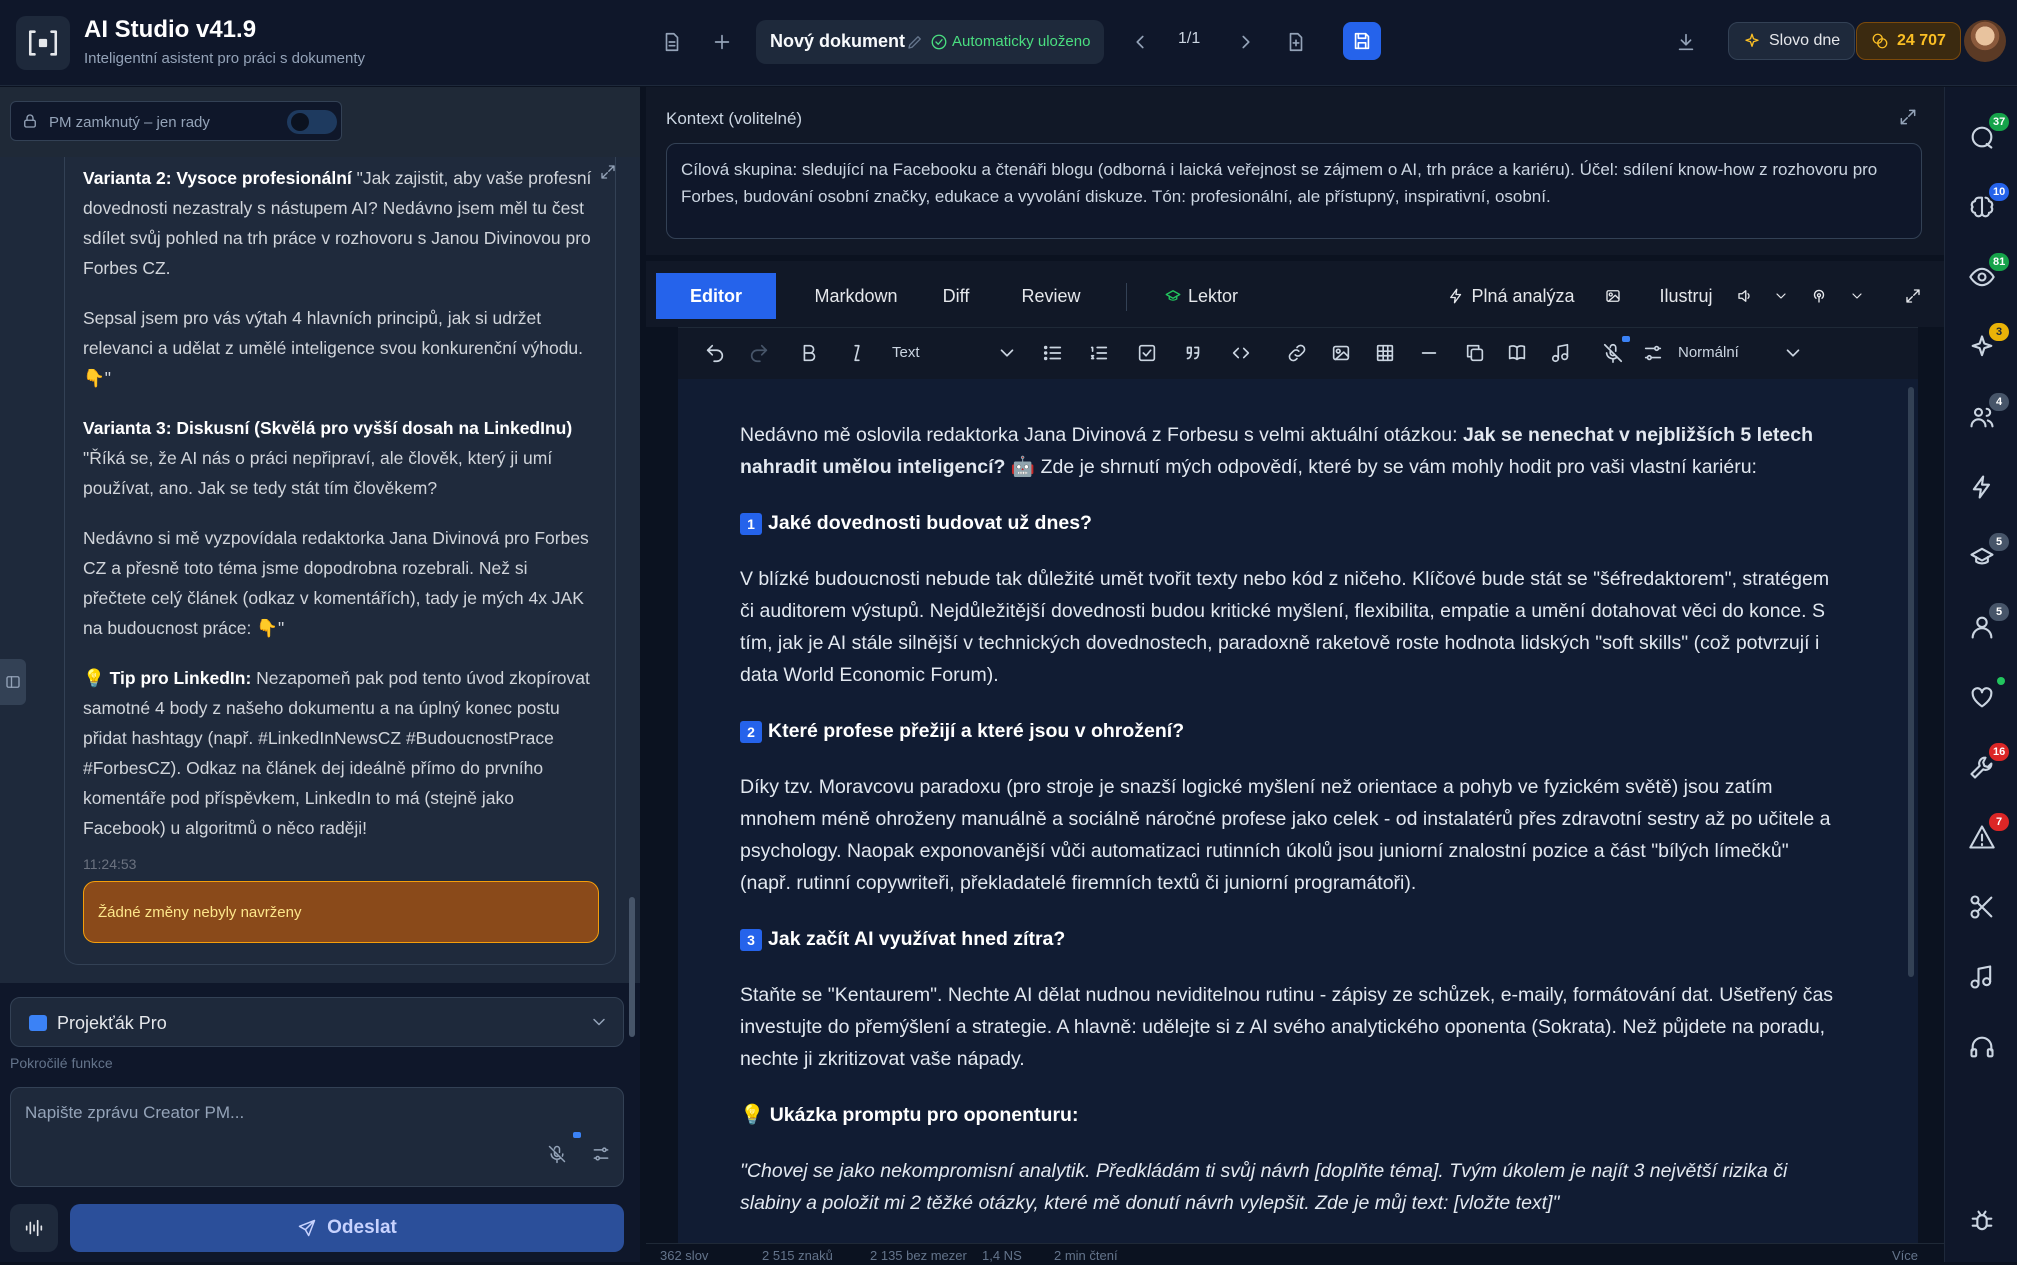  Describe the element at coordinates (1981, 205) in the screenshot. I see `brain-tool-icon: 10` at that location.